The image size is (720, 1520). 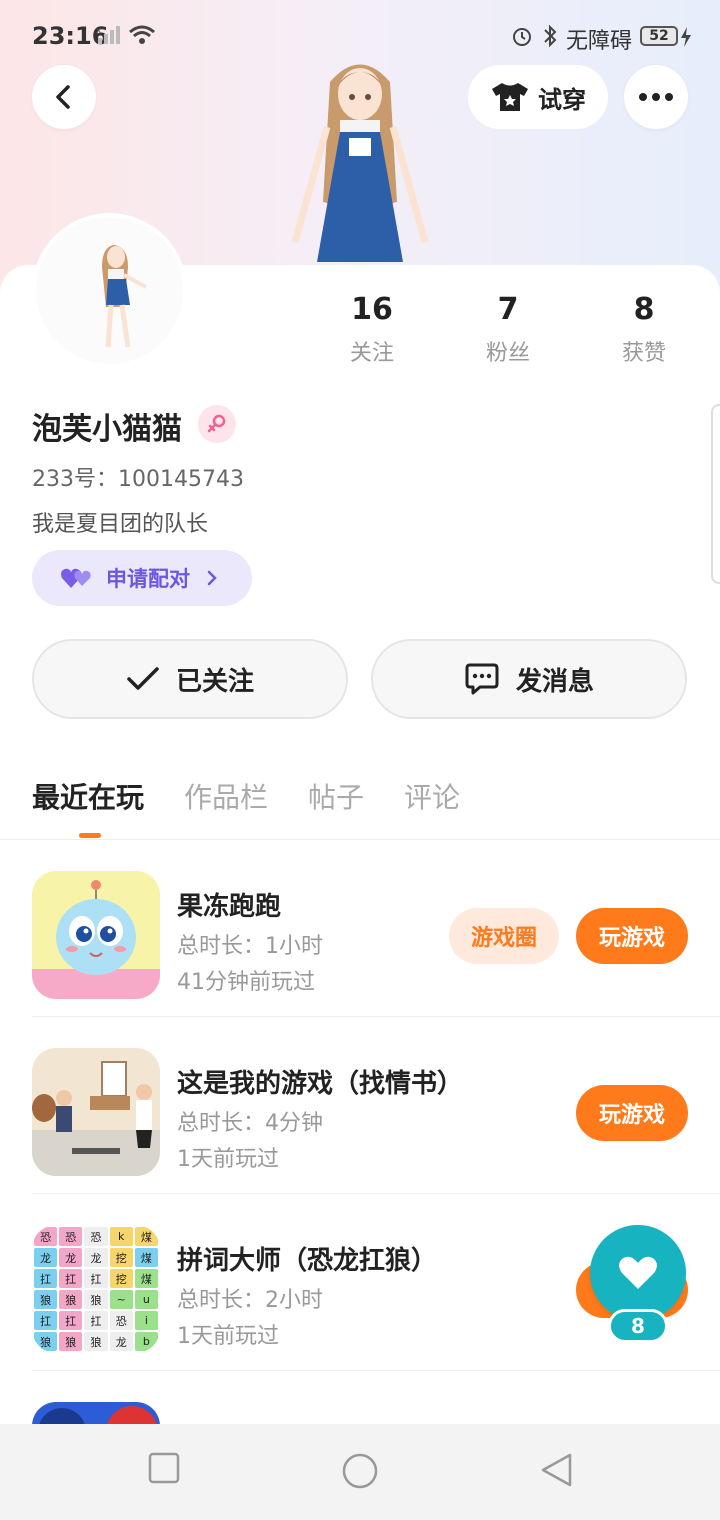 I want to click on stat-following: 16 关注, so click(x=372, y=329).